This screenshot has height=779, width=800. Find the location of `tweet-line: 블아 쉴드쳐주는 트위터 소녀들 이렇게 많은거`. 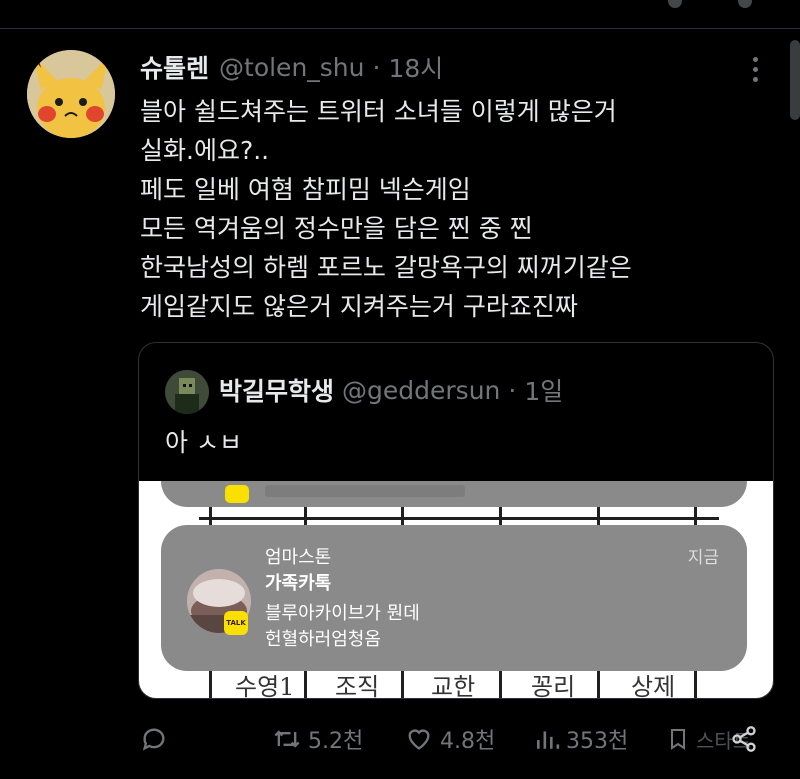

tweet-line: 블아 쉴드쳐주는 트위터 소녀들 이렇게 많은거 is located at coordinates (378, 111).